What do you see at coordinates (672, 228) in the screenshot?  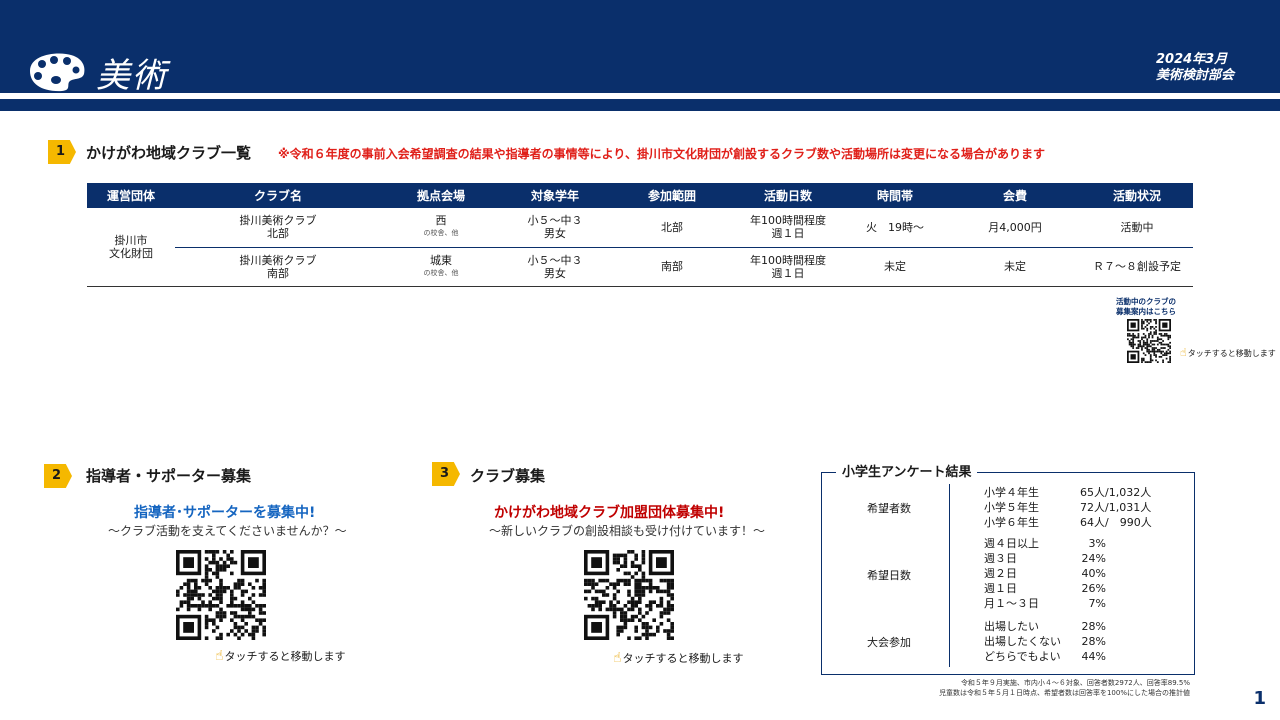 I see `range-cell: 北部` at bounding box center [672, 228].